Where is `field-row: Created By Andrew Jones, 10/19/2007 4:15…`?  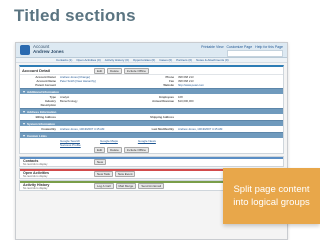
field-row: Created By Andrew Jones, 10/19/2007 4:15… is located at coordinates (79, 129).